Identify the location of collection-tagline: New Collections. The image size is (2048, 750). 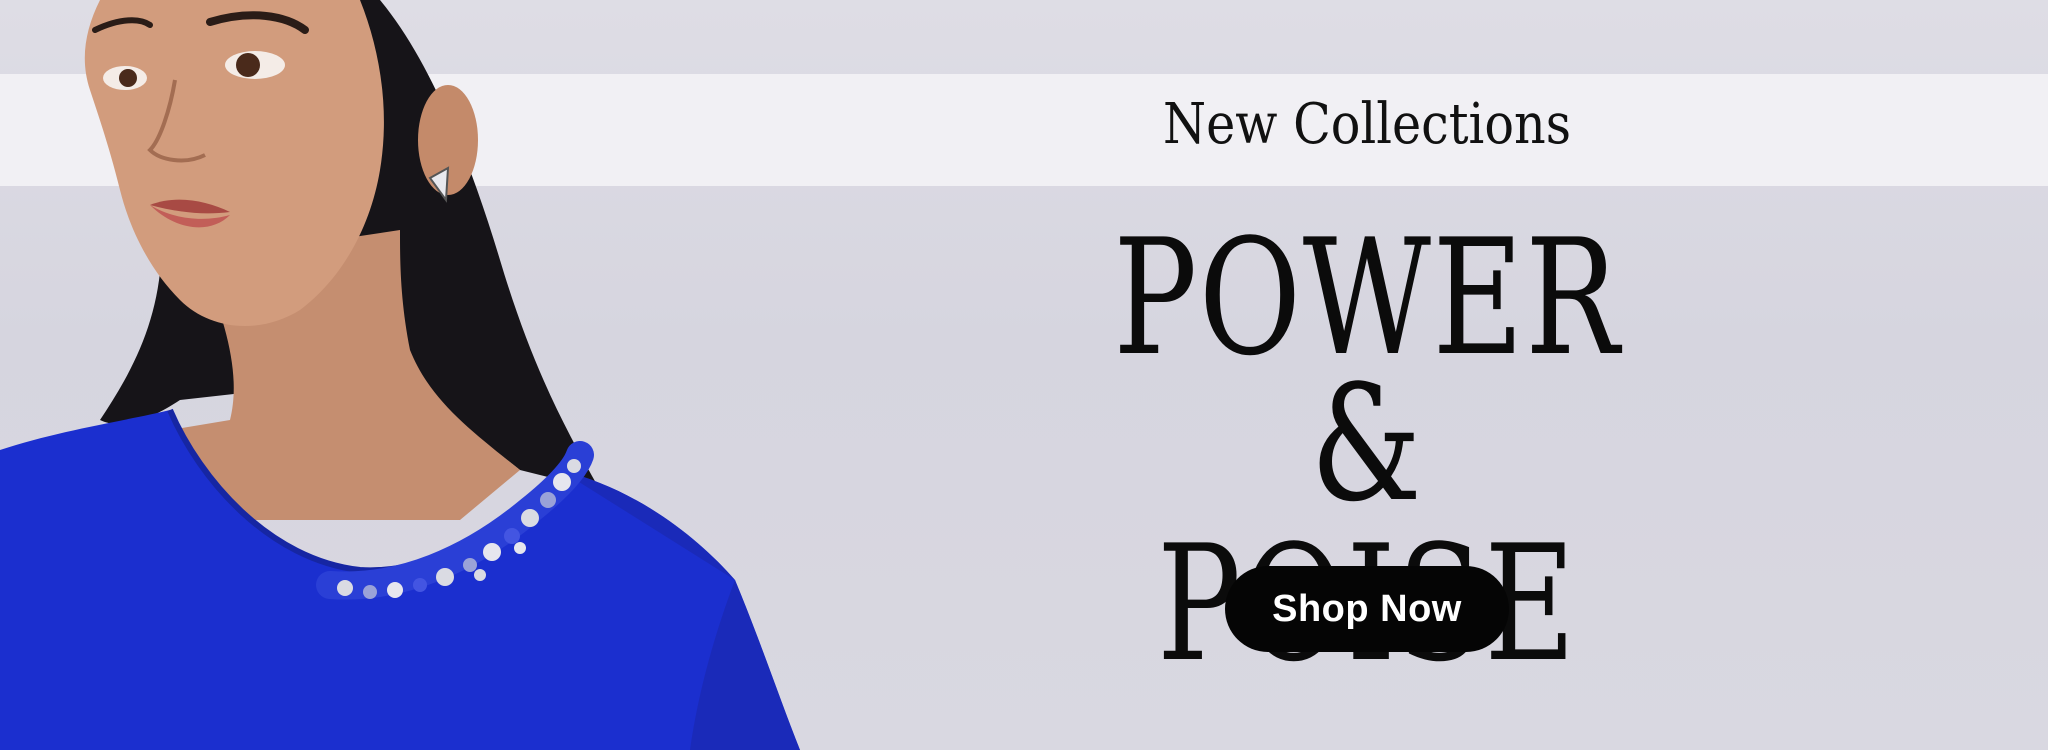
(1367, 124).